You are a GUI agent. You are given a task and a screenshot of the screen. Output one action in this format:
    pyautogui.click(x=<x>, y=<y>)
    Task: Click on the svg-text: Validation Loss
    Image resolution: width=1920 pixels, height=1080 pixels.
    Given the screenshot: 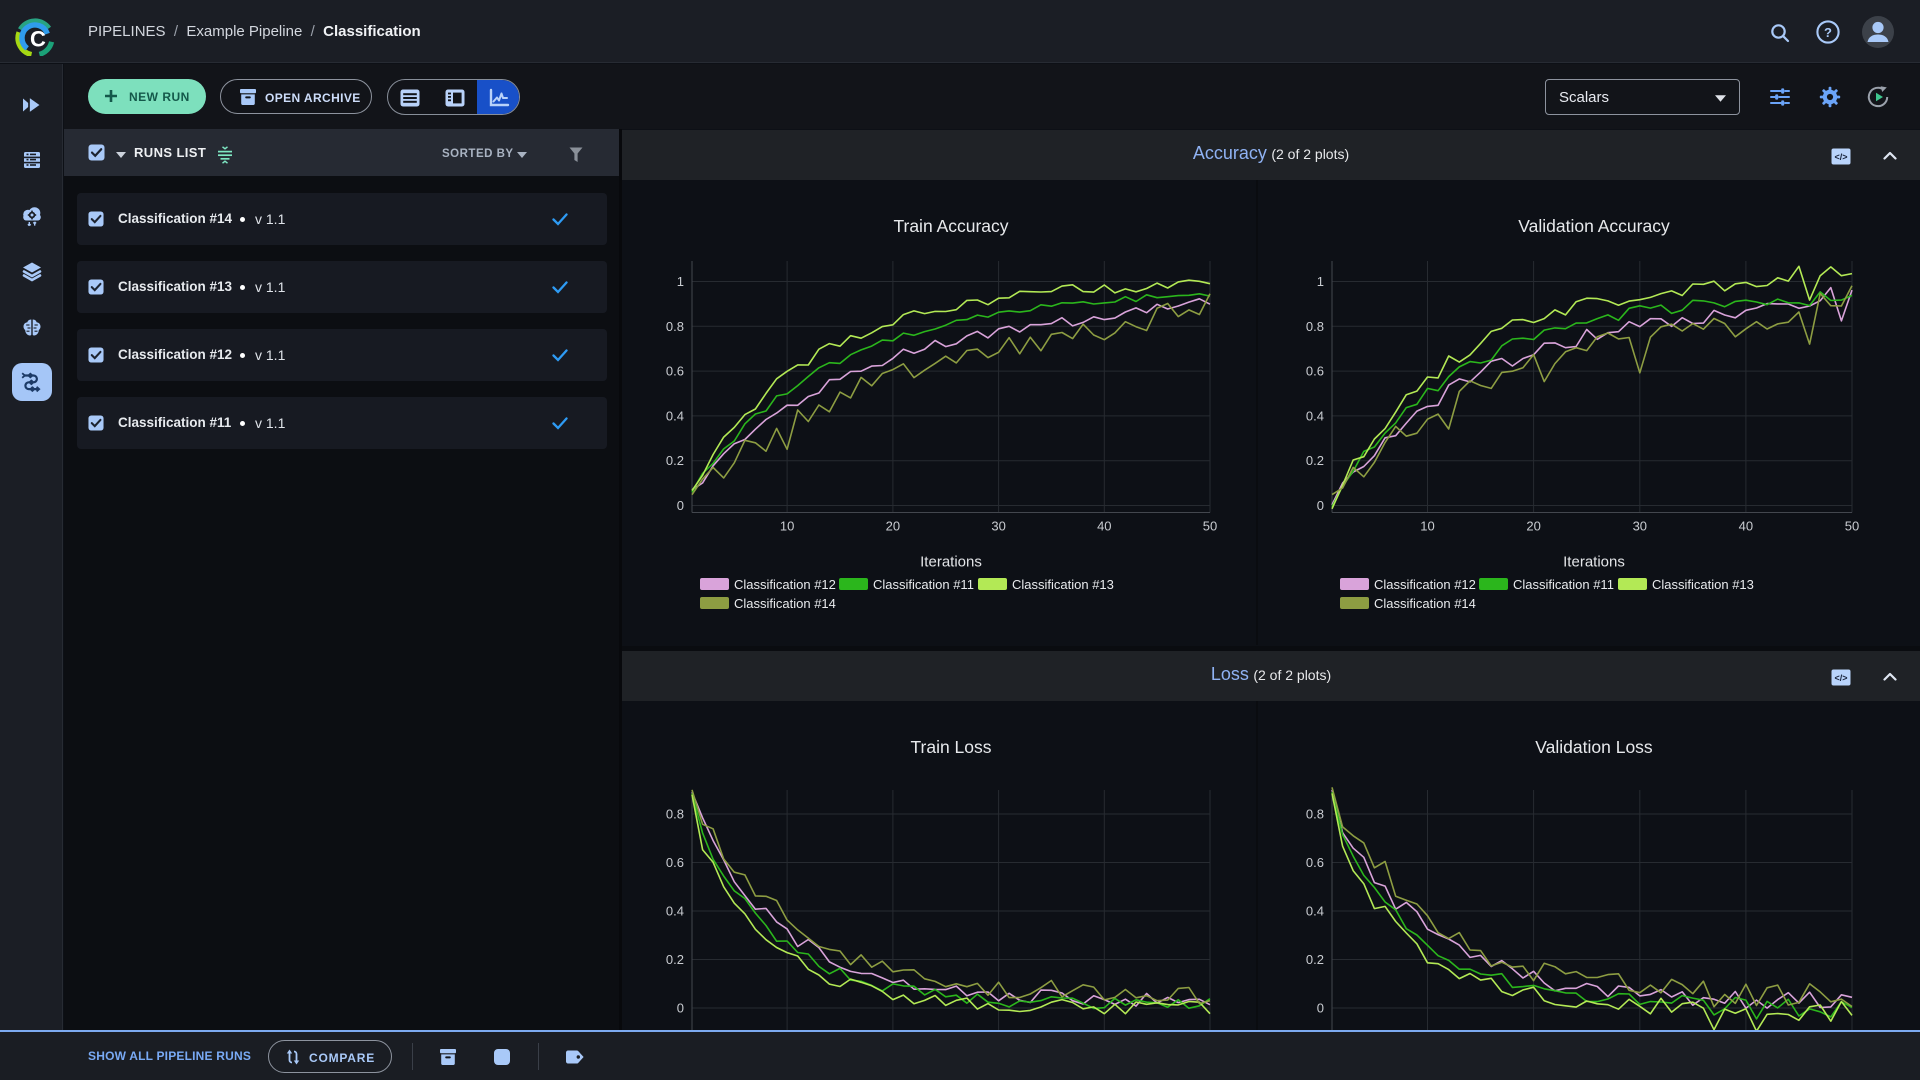 What is the action you would take?
    pyautogui.click(x=1594, y=747)
    